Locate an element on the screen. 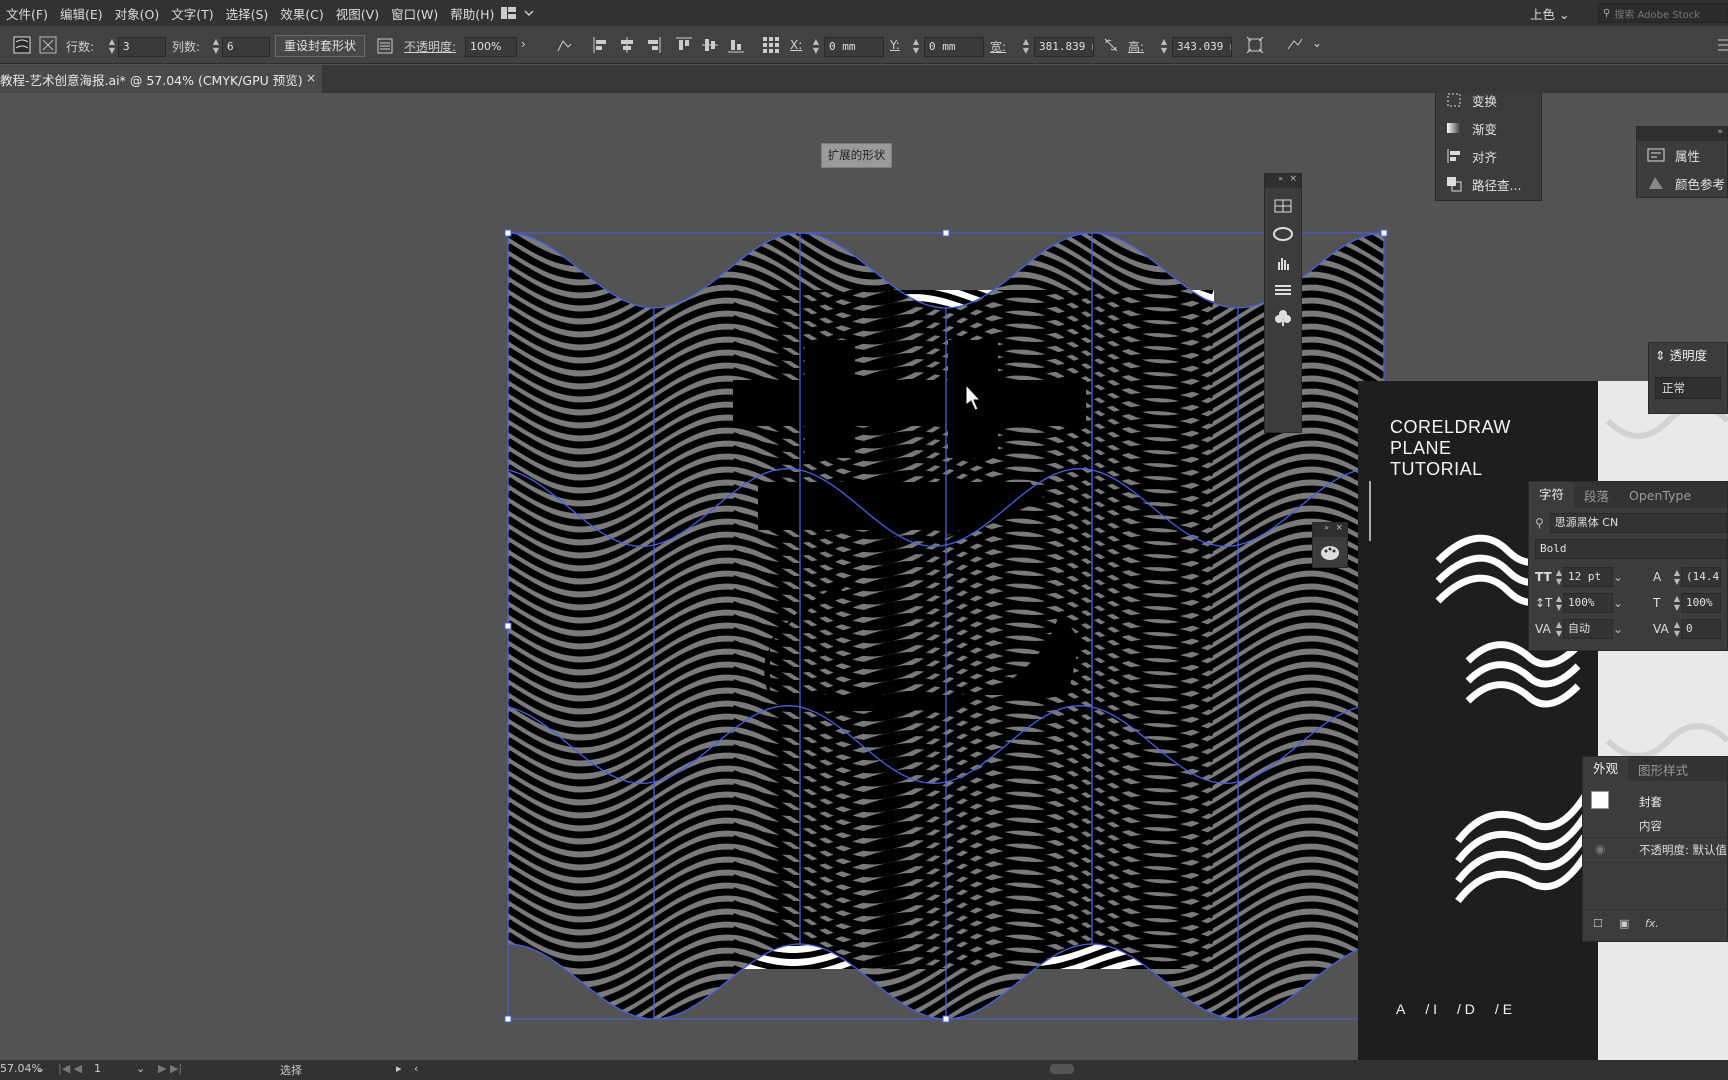  leading-stepper: ▲ ▼ is located at coordinates (1677, 577).